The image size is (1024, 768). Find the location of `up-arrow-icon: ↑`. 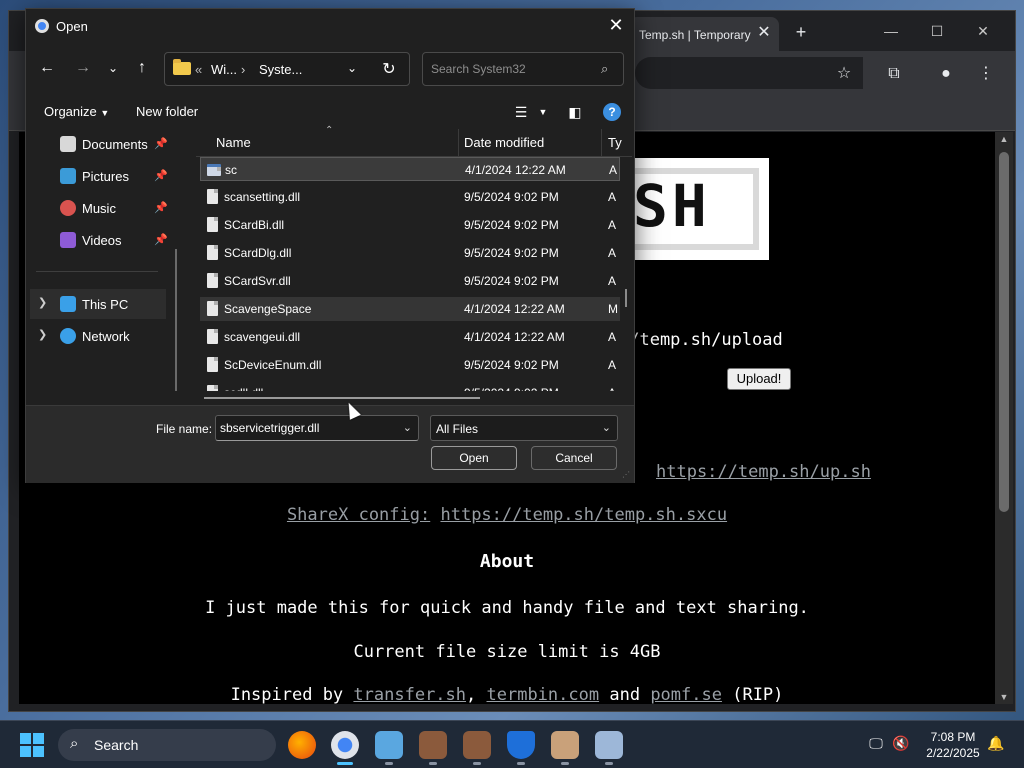

up-arrow-icon: ↑ is located at coordinates (142, 68).